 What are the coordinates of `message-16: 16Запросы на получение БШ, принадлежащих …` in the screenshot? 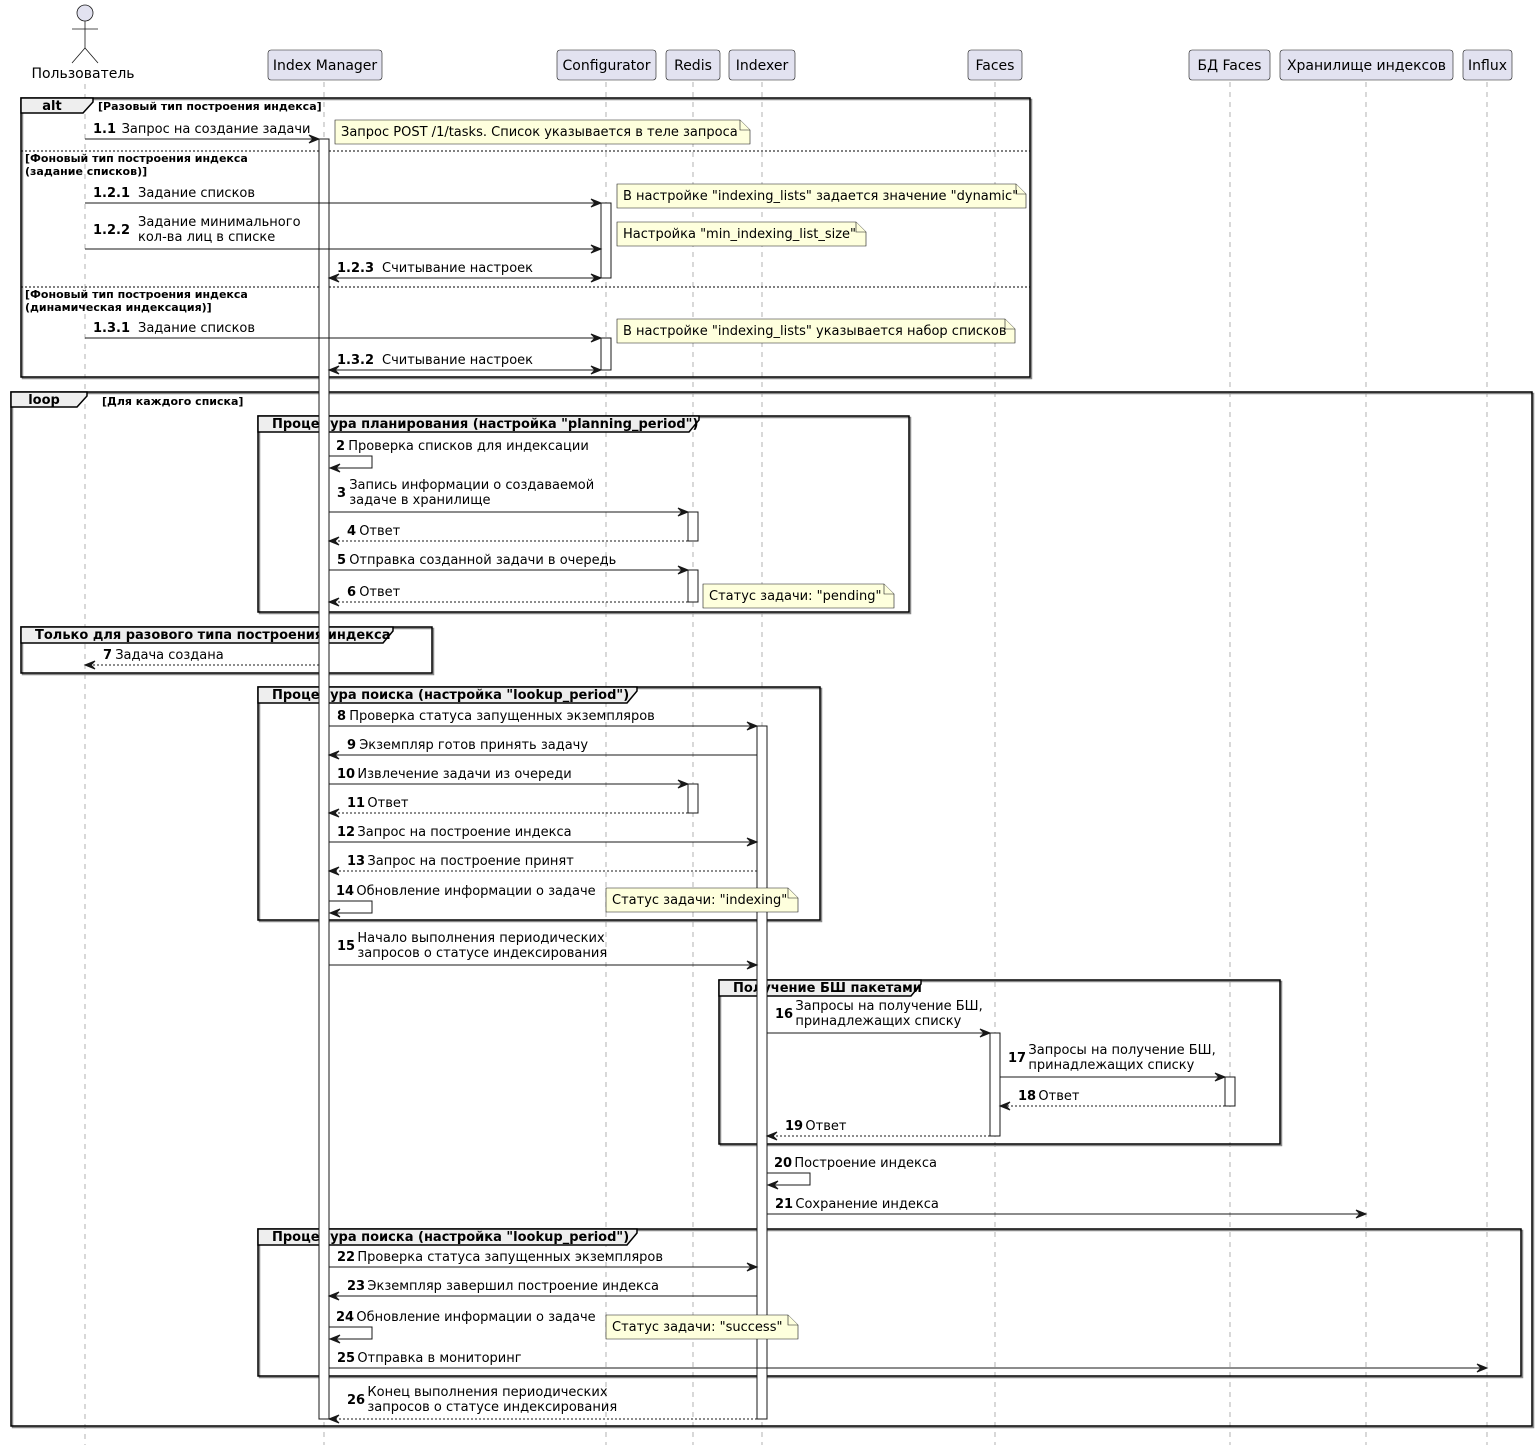 It's located at (879, 1018).